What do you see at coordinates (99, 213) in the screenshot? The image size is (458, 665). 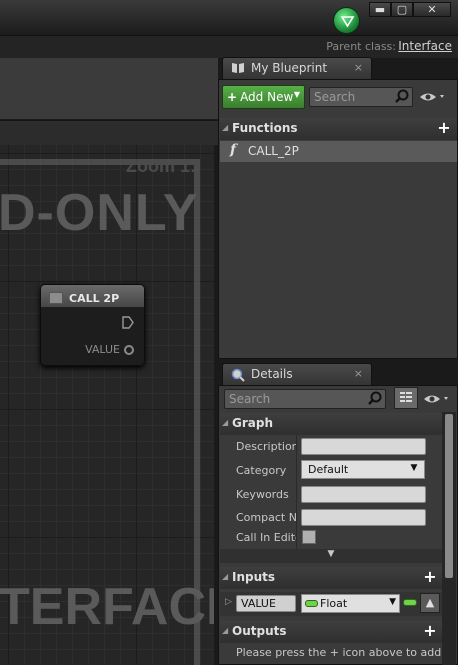 I see `read-only-watermark: D-ONLY` at bounding box center [99, 213].